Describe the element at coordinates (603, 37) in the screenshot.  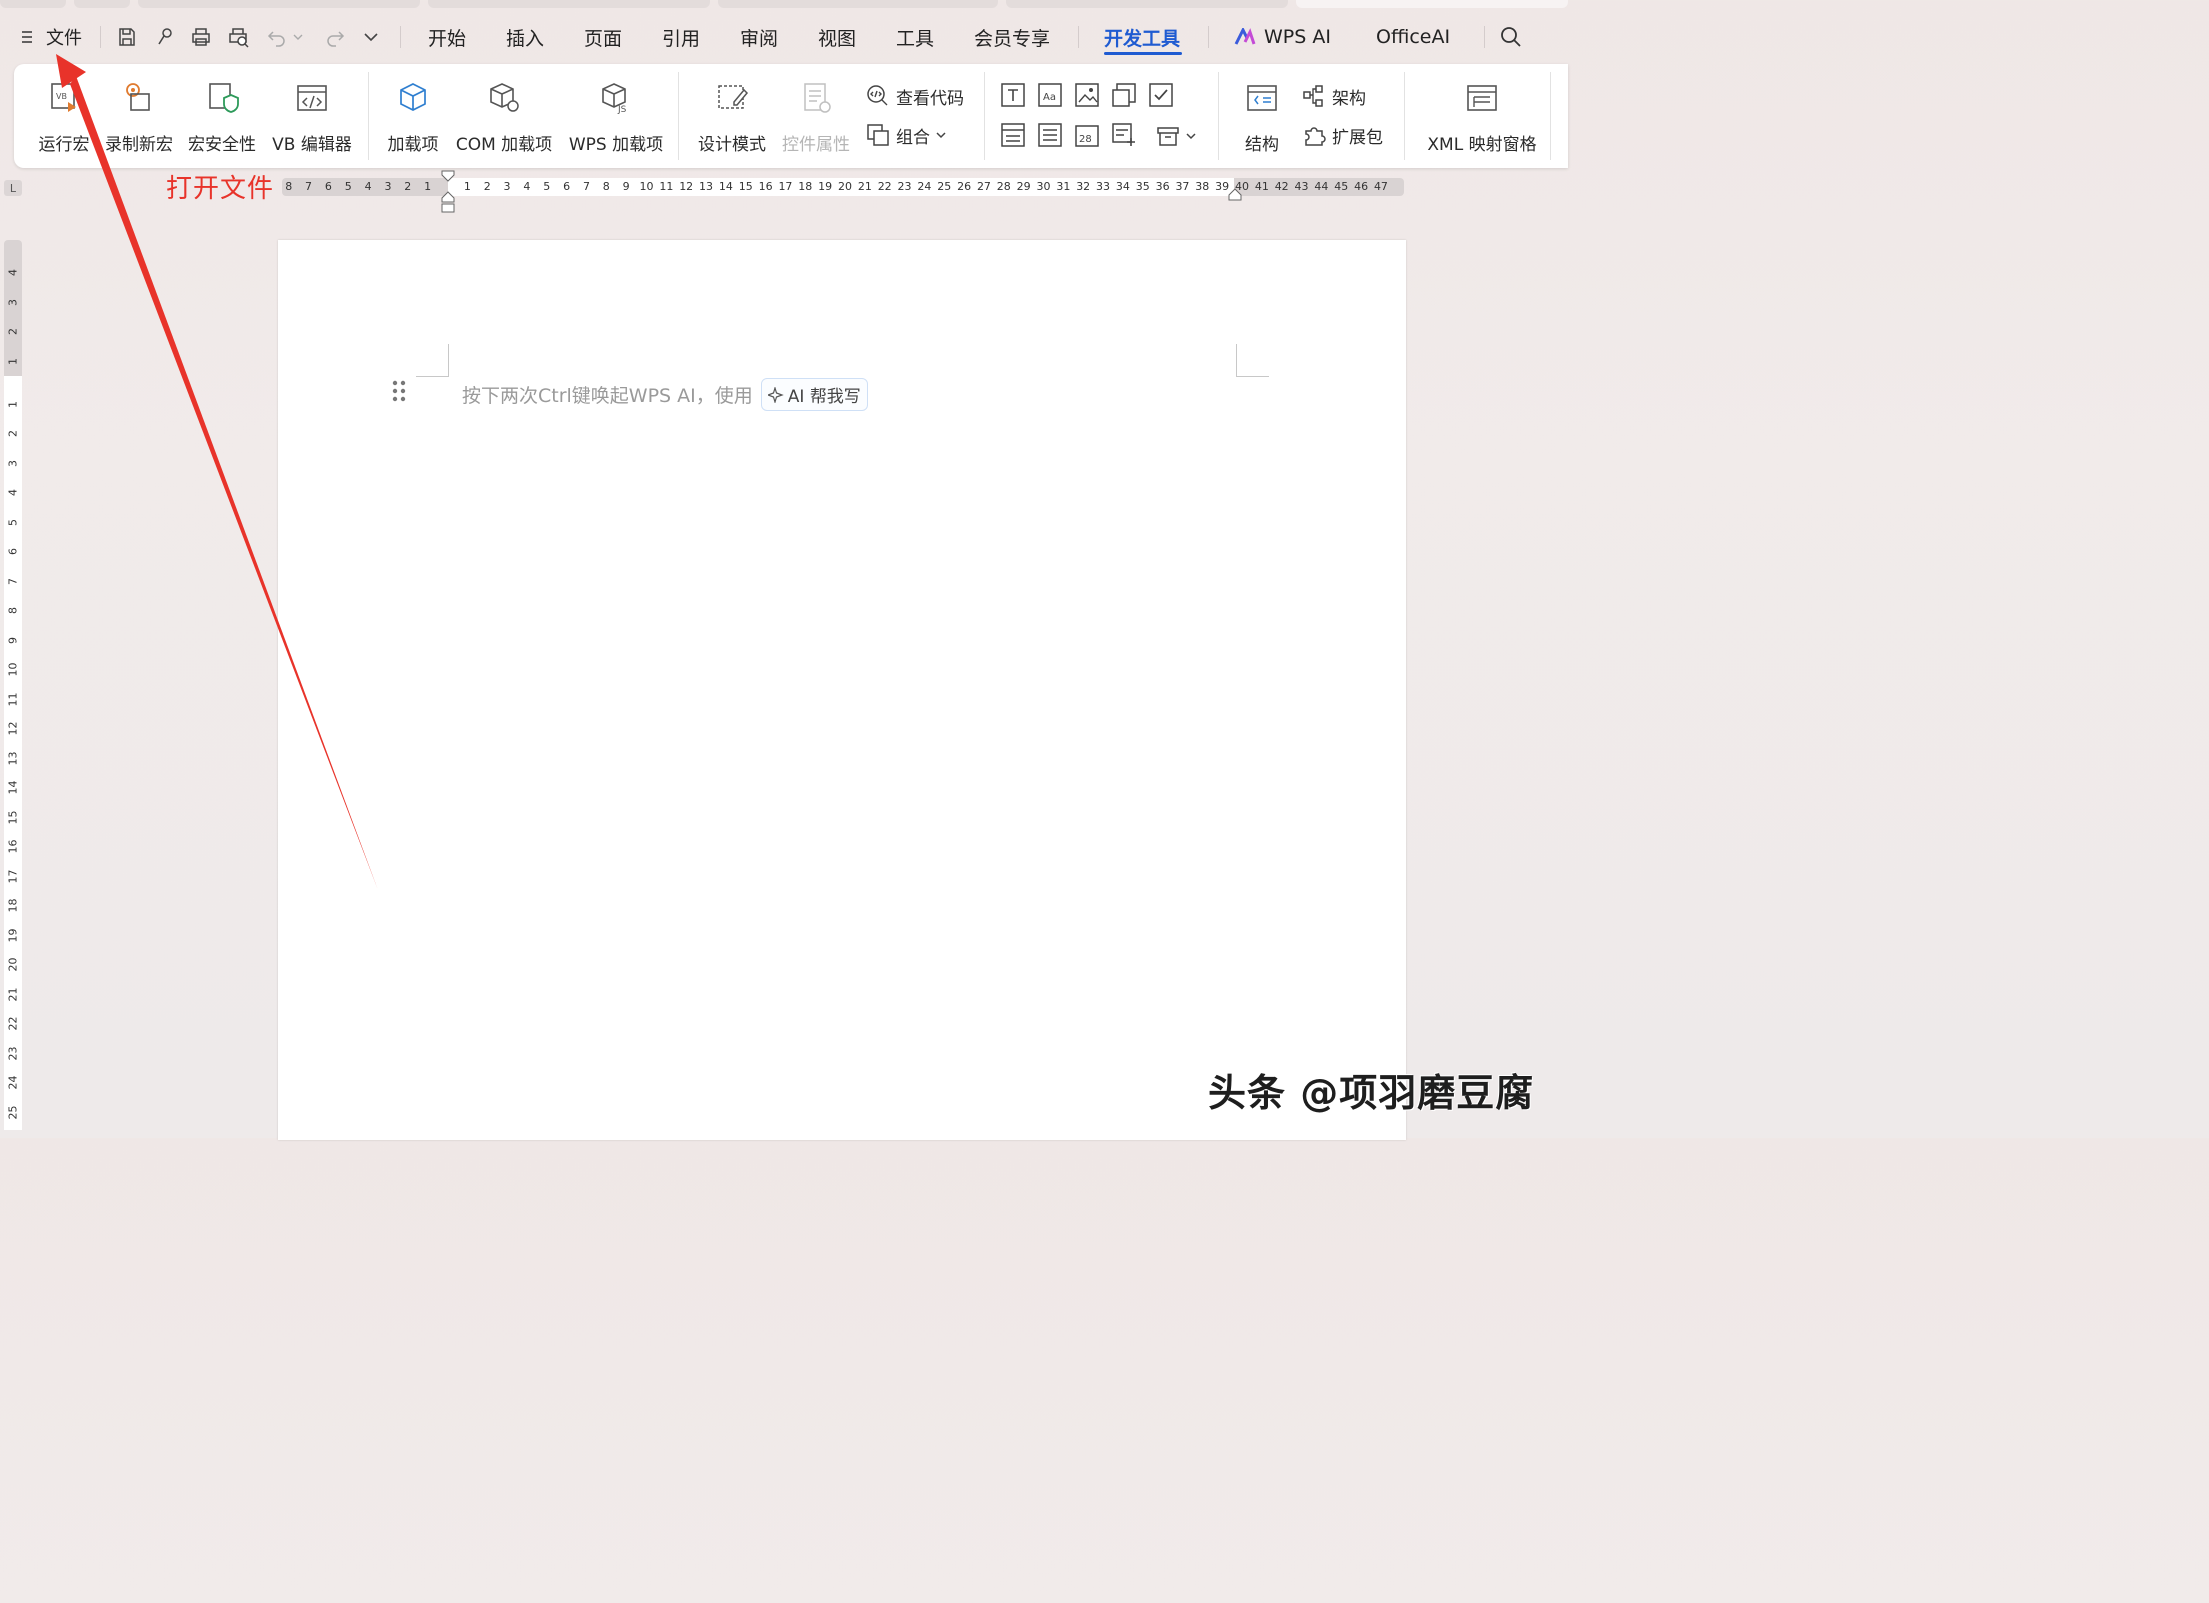
I see `tab-page: 页面` at that location.